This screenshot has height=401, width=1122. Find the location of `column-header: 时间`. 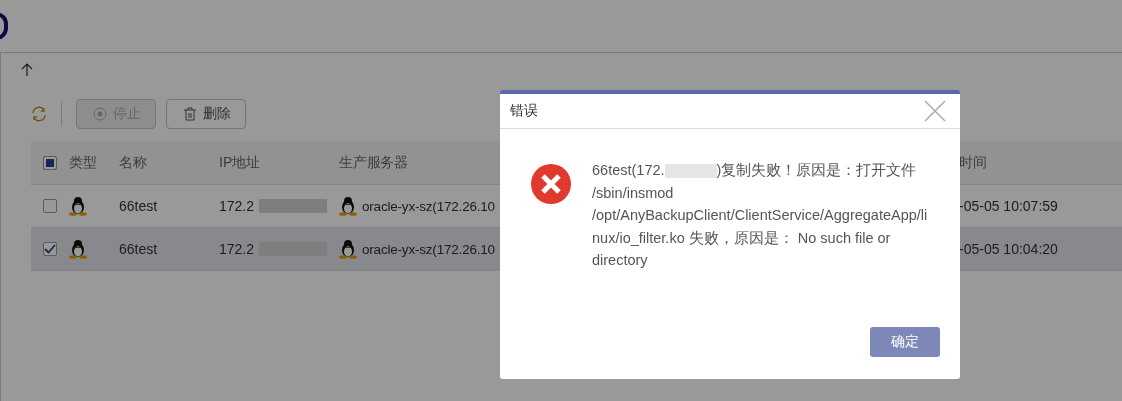

column-header: 时间 is located at coordinates (973, 162).